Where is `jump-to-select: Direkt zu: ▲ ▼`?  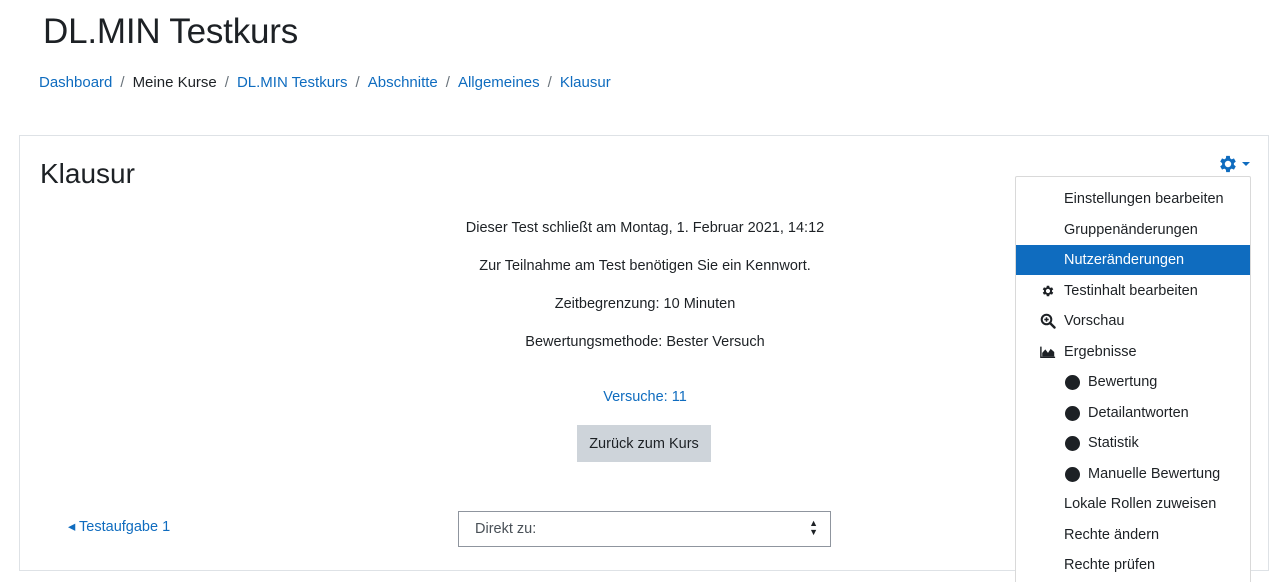 jump-to-select: Direkt zu: ▲ ▼ is located at coordinates (644, 529).